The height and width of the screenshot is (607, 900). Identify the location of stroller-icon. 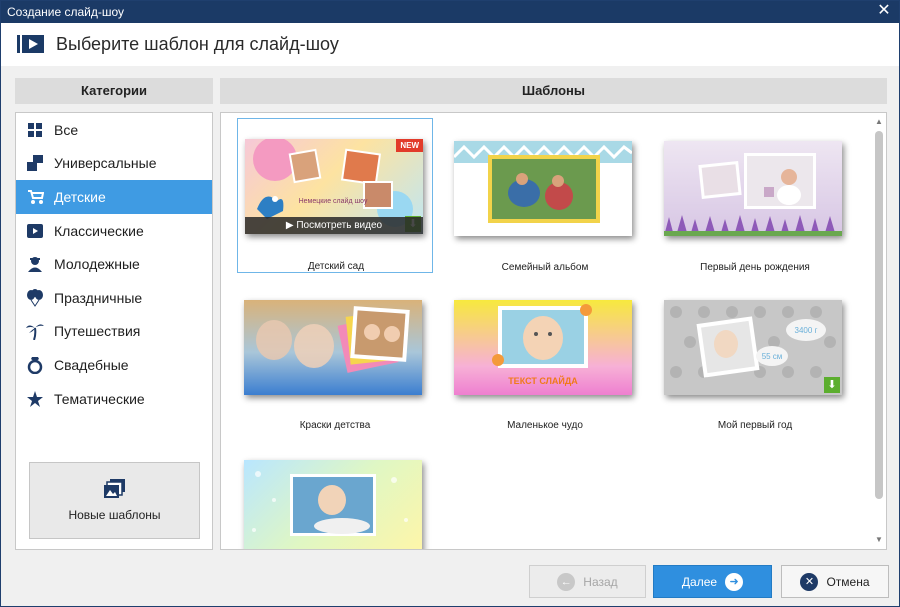
(35, 197).